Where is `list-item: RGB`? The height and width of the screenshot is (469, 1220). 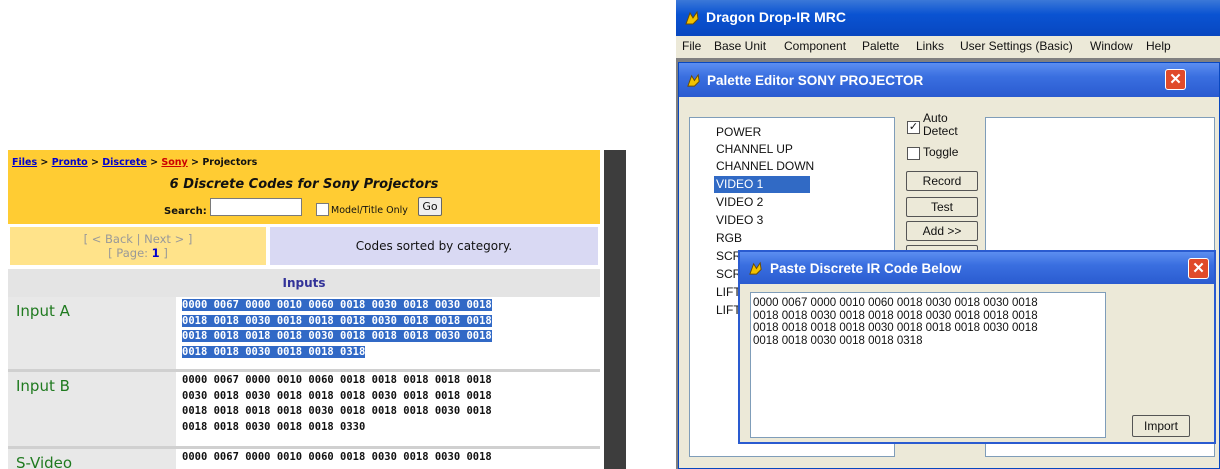
list-item: RGB is located at coordinates (729, 238).